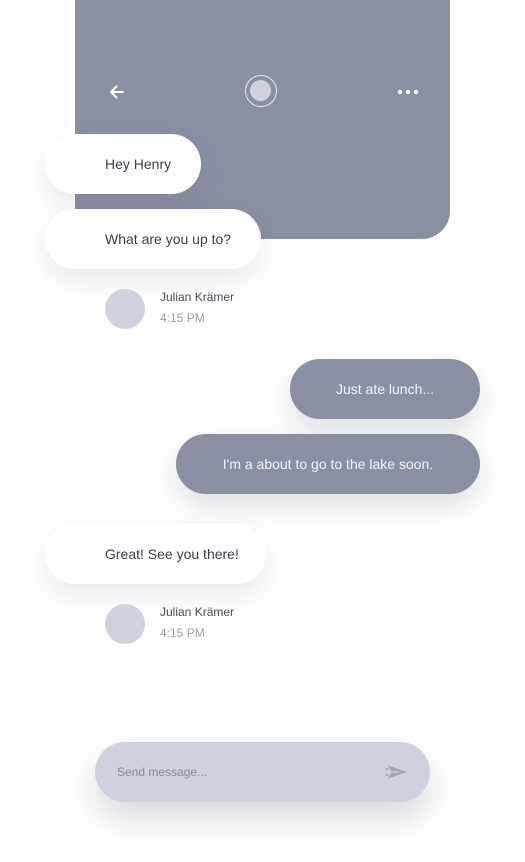  I want to click on message-composer, so click(262, 772).